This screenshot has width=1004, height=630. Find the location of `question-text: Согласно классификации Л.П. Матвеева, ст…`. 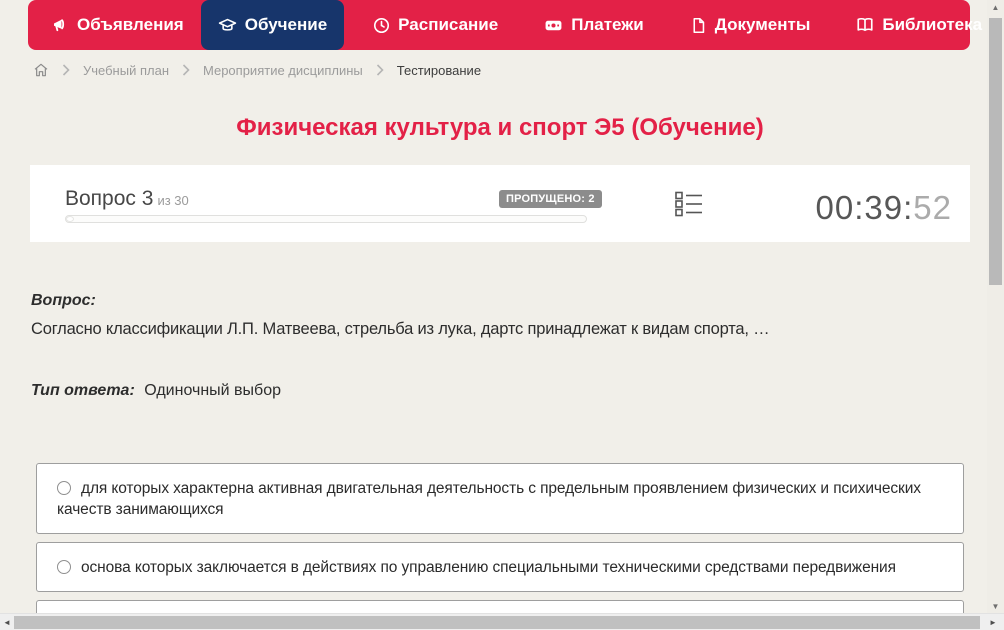

question-text: Согласно классификации Л.П. Матвеева, ст… is located at coordinates (400, 329).